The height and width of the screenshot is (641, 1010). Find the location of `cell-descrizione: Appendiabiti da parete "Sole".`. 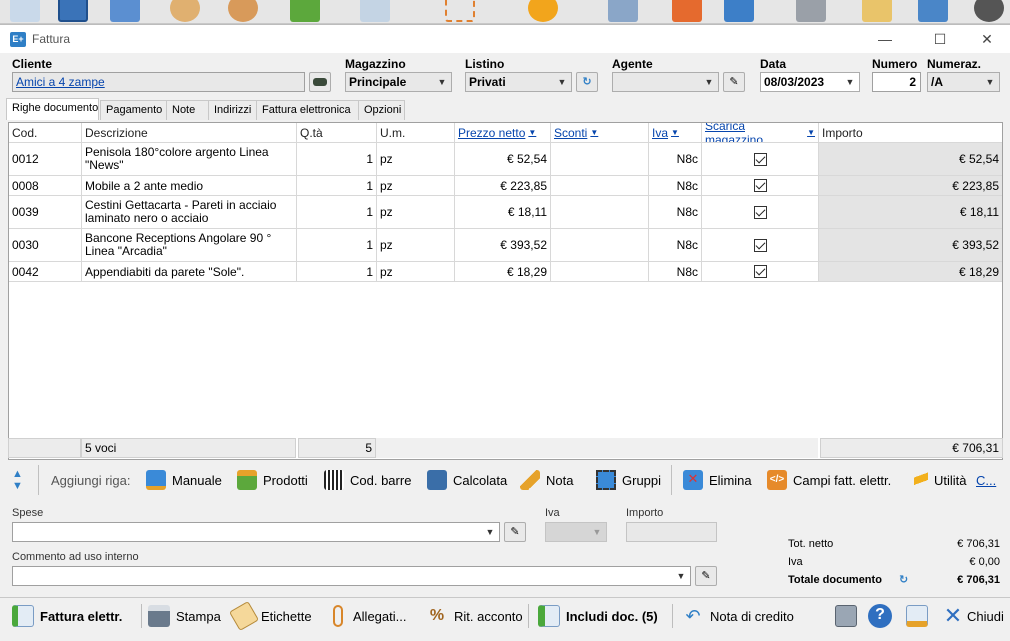

cell-descrizione: Appendiabiti da parete "Sole". is located at coordinates (189, 271).